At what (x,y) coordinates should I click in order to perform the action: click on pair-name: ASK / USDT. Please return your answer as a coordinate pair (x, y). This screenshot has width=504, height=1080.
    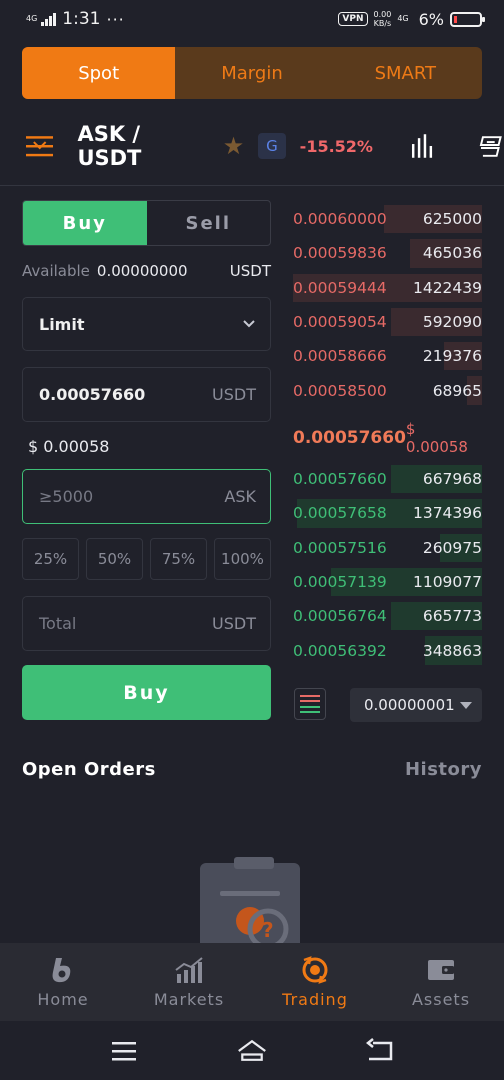
    Looking at the image, I should click on (142, 146).